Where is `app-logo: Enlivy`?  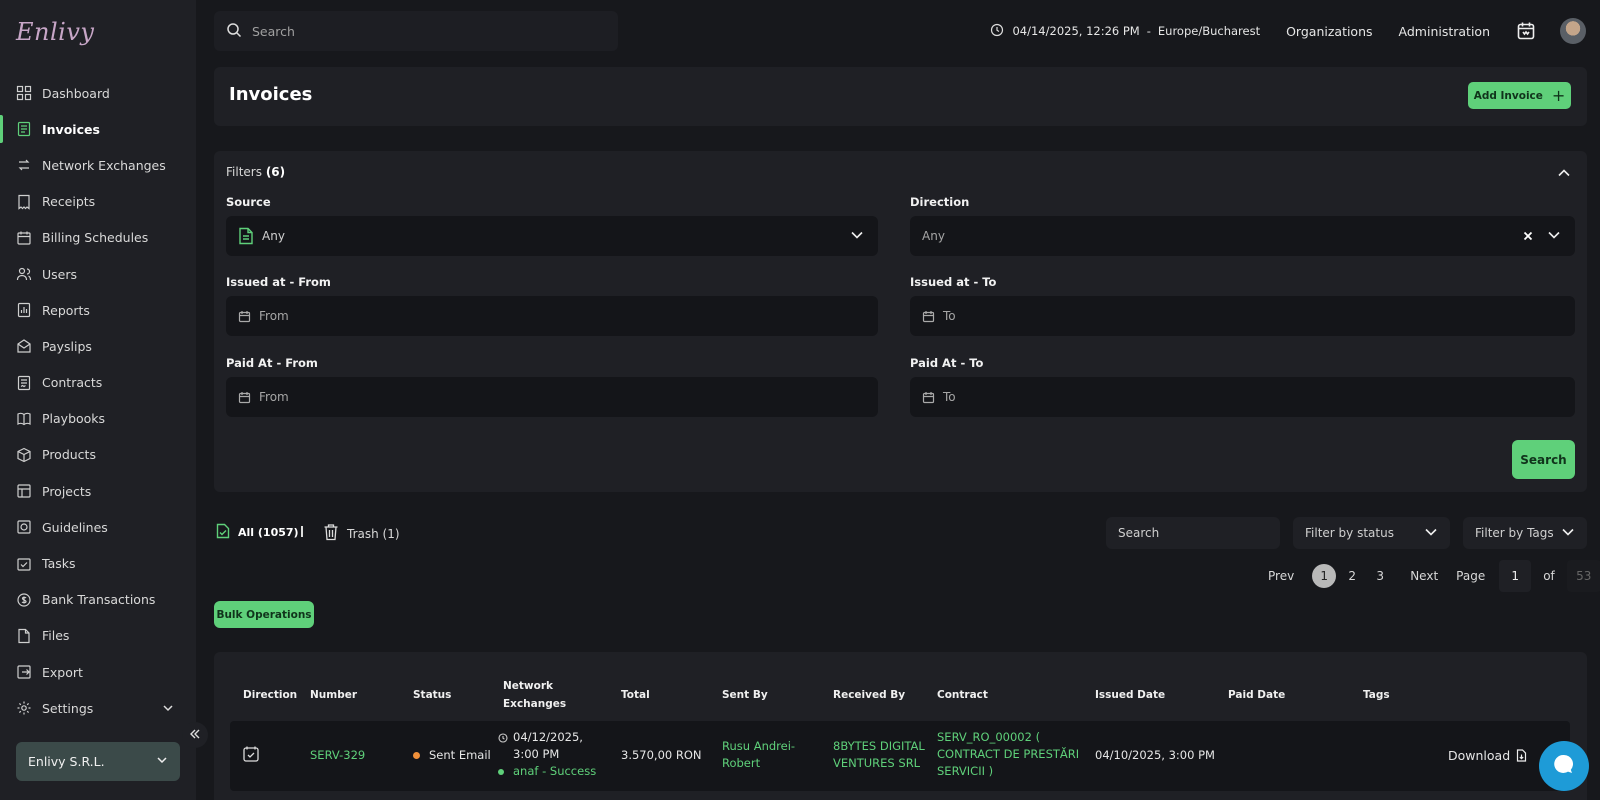
app-logo: Enlivy is located at coordinates (55, 32).